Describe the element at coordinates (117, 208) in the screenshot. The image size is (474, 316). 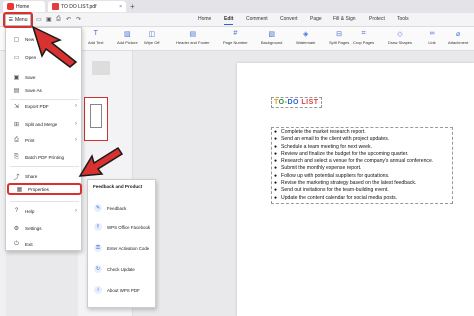
I see `submenu-item-label: Feedback` at that location.